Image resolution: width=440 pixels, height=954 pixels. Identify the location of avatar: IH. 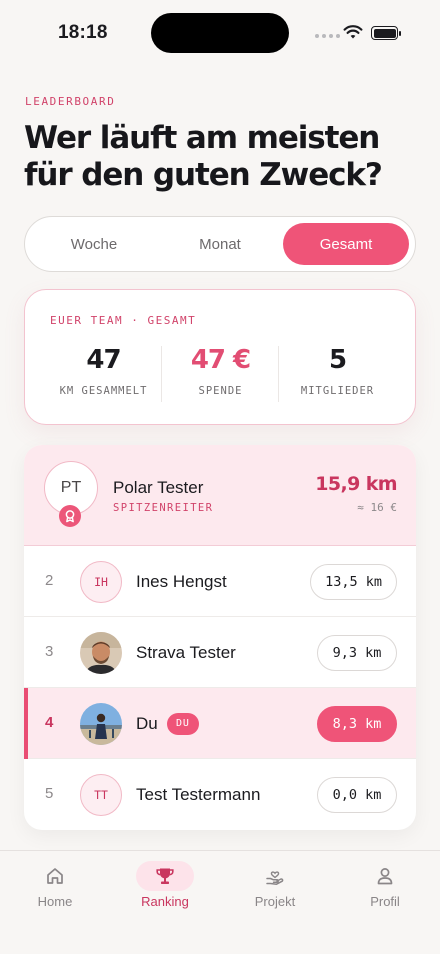
(101, 582).